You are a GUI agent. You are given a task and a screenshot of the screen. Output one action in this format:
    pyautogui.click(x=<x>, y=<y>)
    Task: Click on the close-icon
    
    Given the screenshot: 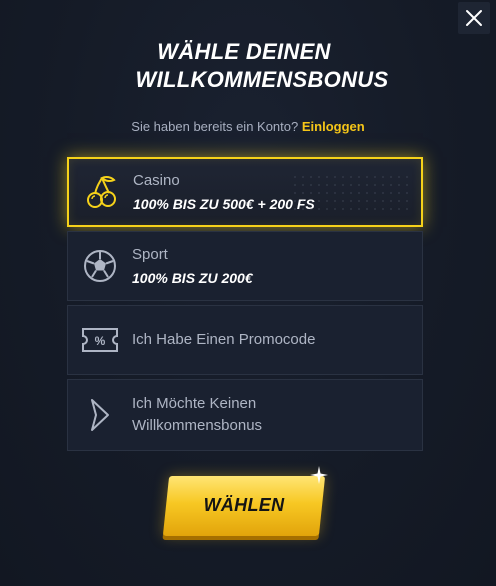 What is the action you would take?
    pyautogui.click(x=474, y=18)
    